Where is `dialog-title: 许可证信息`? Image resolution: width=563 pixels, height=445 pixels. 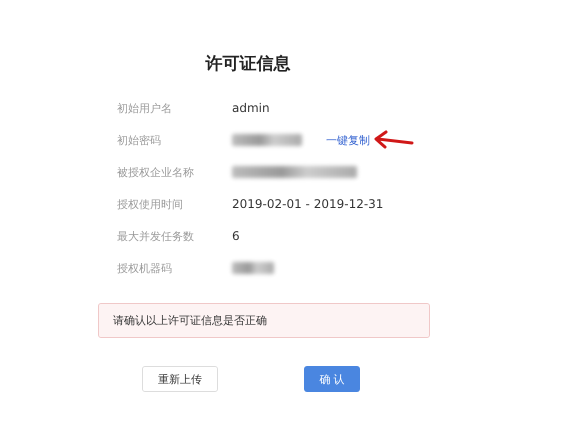 dialog-title: 许可证信息 is located at coordinates (248, 64).